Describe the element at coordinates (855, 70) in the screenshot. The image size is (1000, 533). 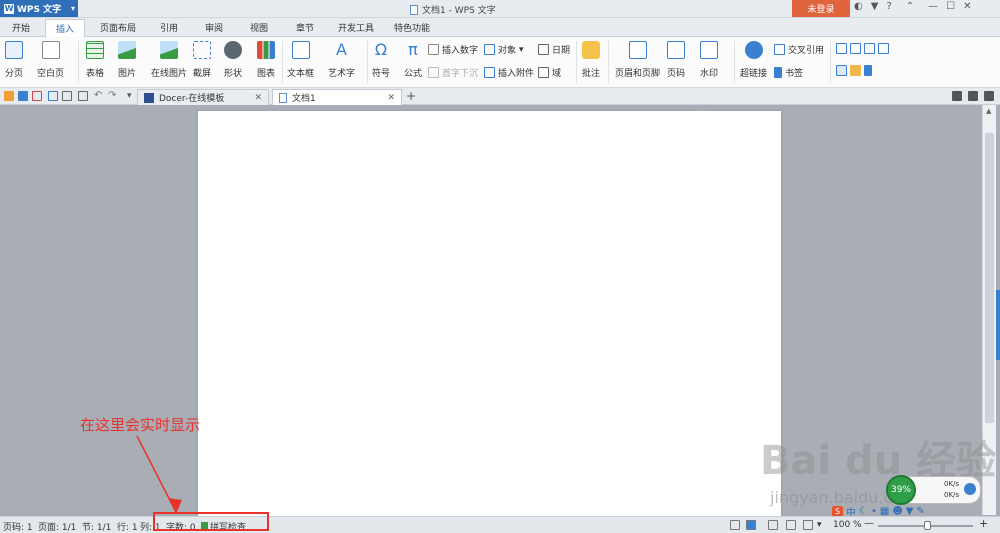
I see `form-shading-icon` at that location.